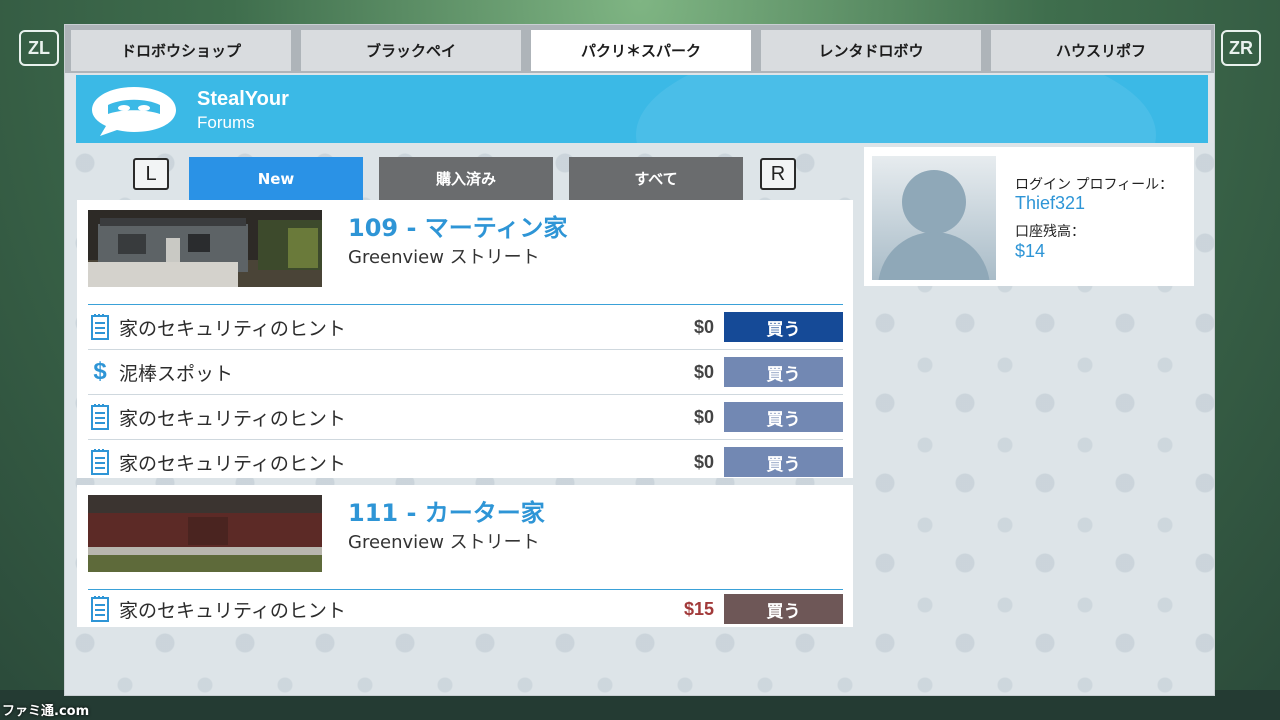  Describe the element at coordinates (1030, 251) in the screenshot. I see `balance-value: $14` at that location.